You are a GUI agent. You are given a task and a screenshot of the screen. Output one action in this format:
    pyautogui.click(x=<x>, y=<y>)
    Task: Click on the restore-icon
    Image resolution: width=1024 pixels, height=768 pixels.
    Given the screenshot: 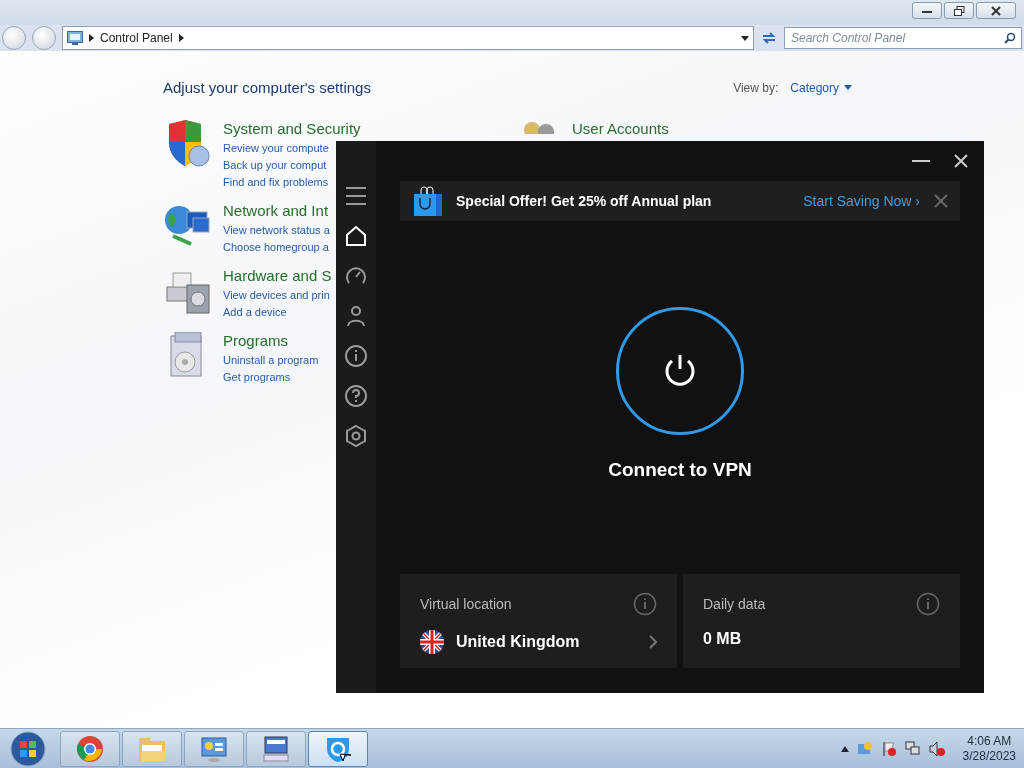 What is the action you would take?
    pyautogui.click(x=959, y=10)
    